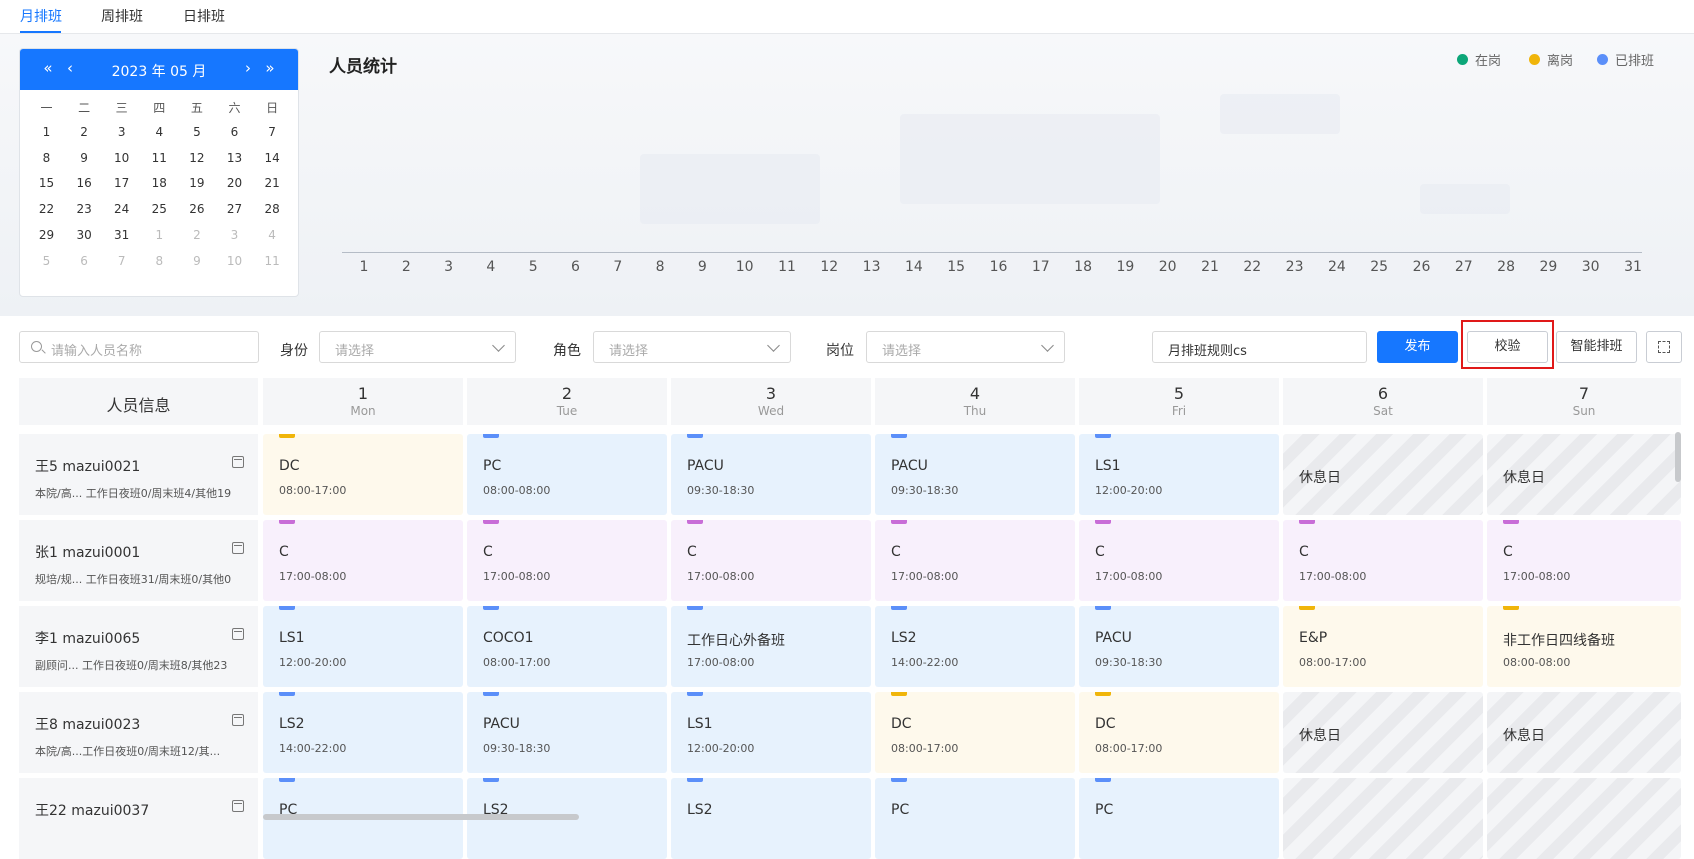 This screenshot has width=1694, height=859. Describe the element at coordinates (1259, 347) in the screenshot. I see `rule-select: 月排班规则cs` at that location.